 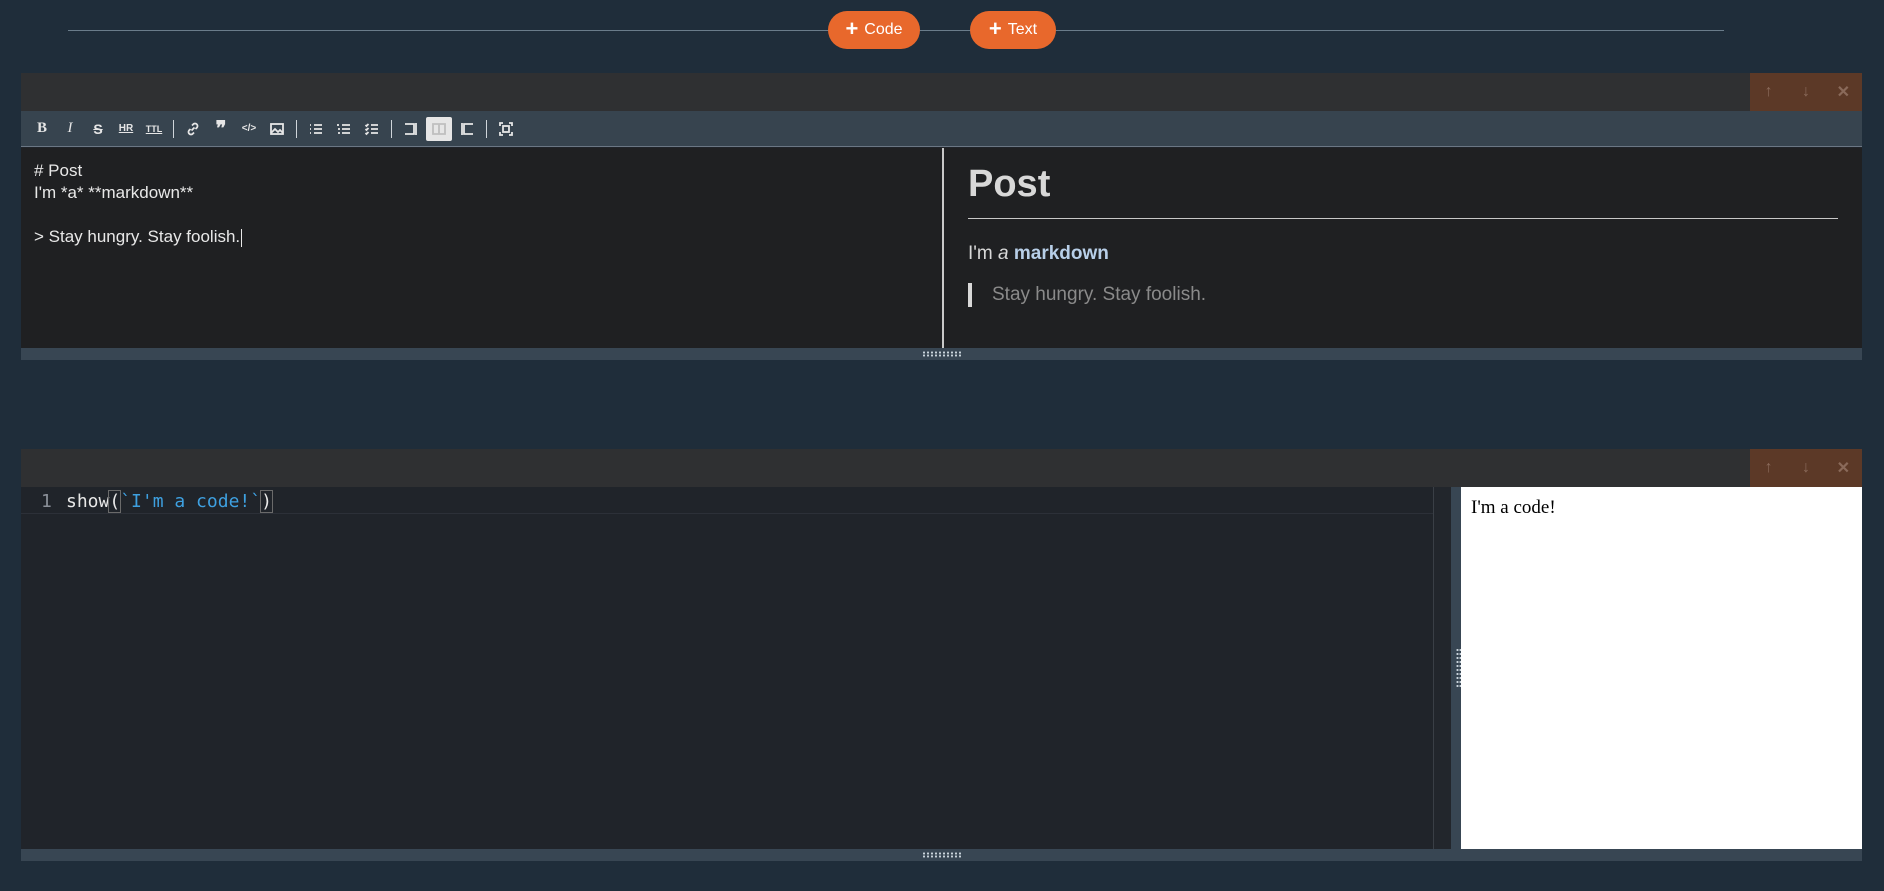 I want to click on strikethrough-icon: S, so click(x=98, y=128).